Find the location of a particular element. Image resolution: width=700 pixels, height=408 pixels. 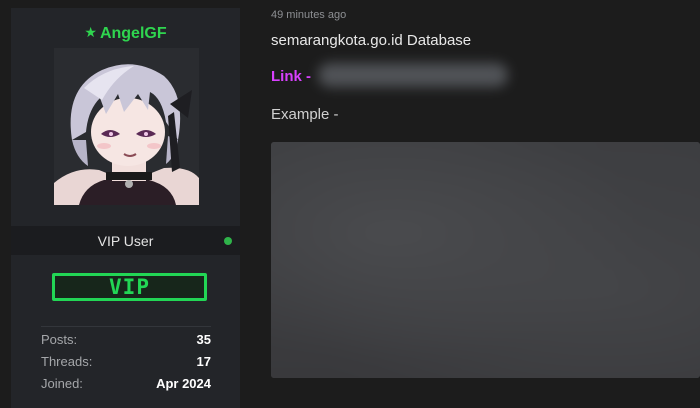

star-icon: ★ is located at coordinates (90, 32).